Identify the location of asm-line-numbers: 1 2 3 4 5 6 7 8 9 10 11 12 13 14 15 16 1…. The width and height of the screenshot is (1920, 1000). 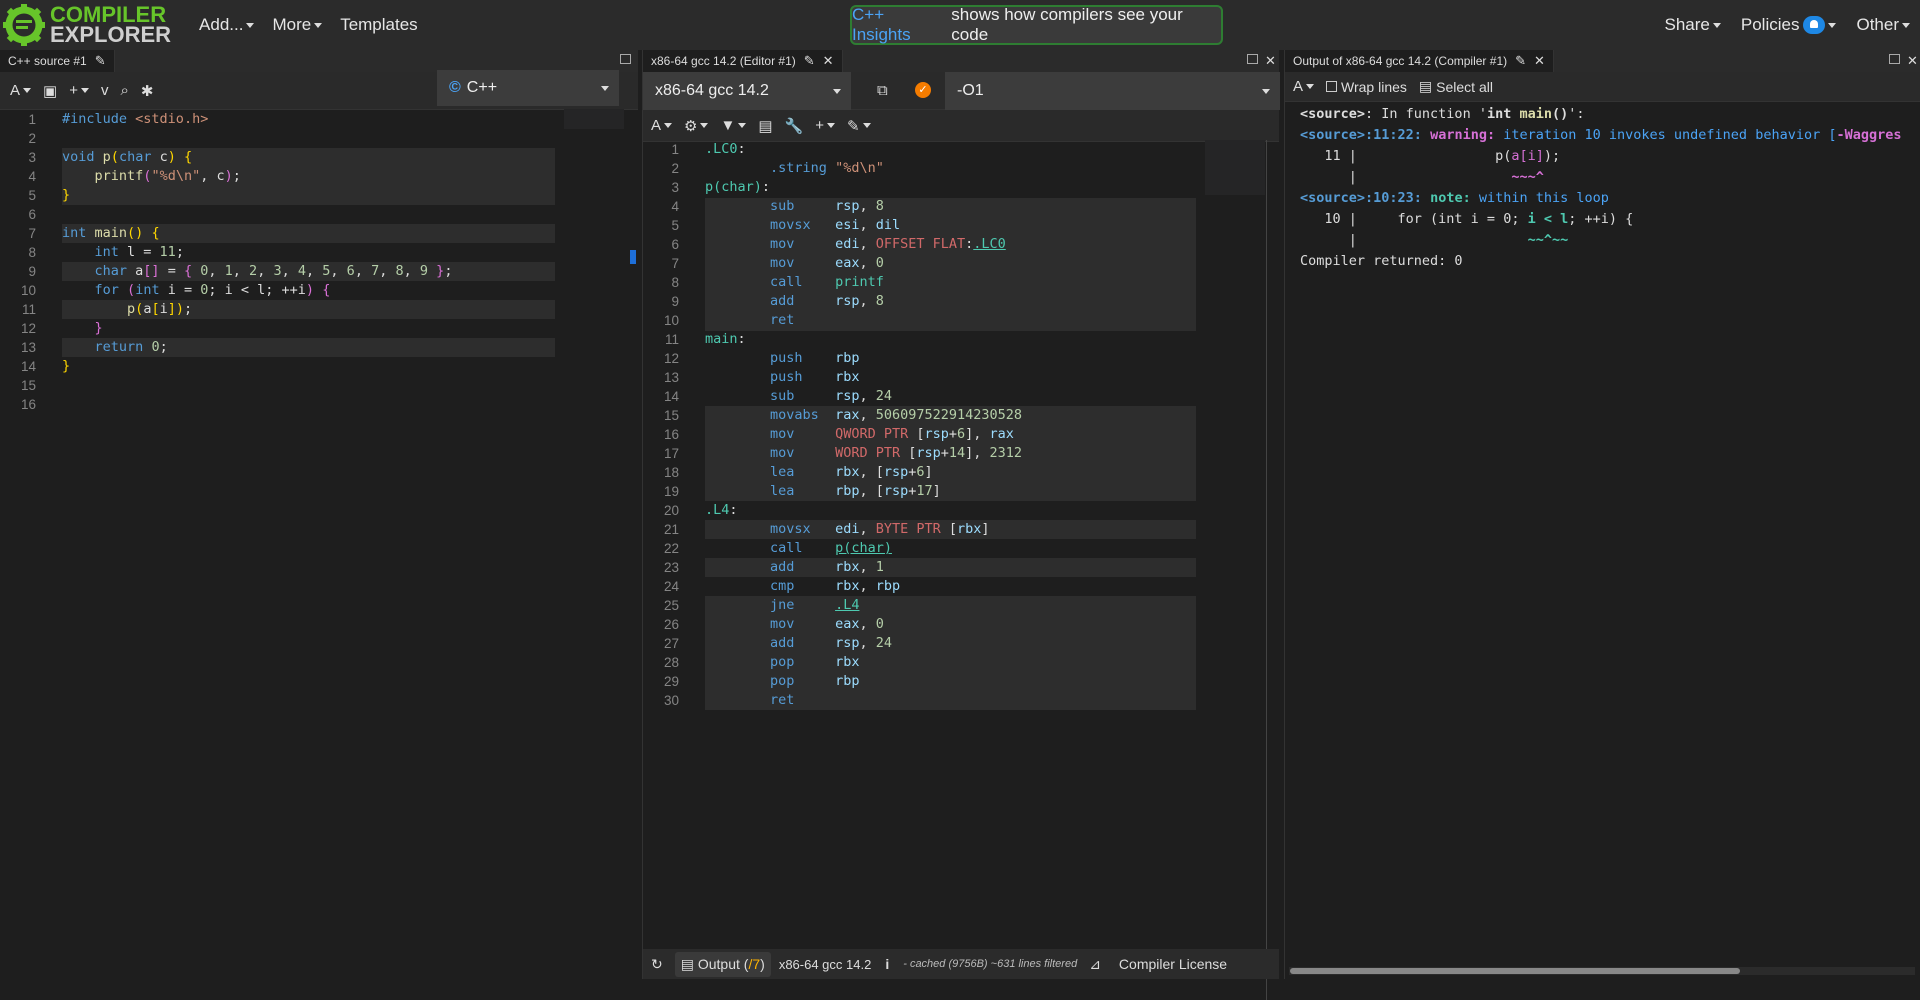
(661, 425).